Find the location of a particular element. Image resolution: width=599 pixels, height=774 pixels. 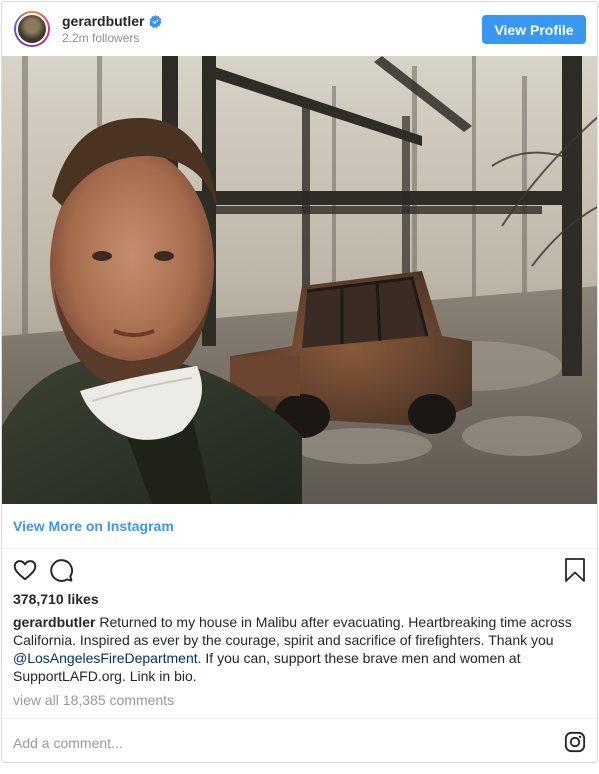

follower-count: 2.2m followers is located at coordinates (101, 38).